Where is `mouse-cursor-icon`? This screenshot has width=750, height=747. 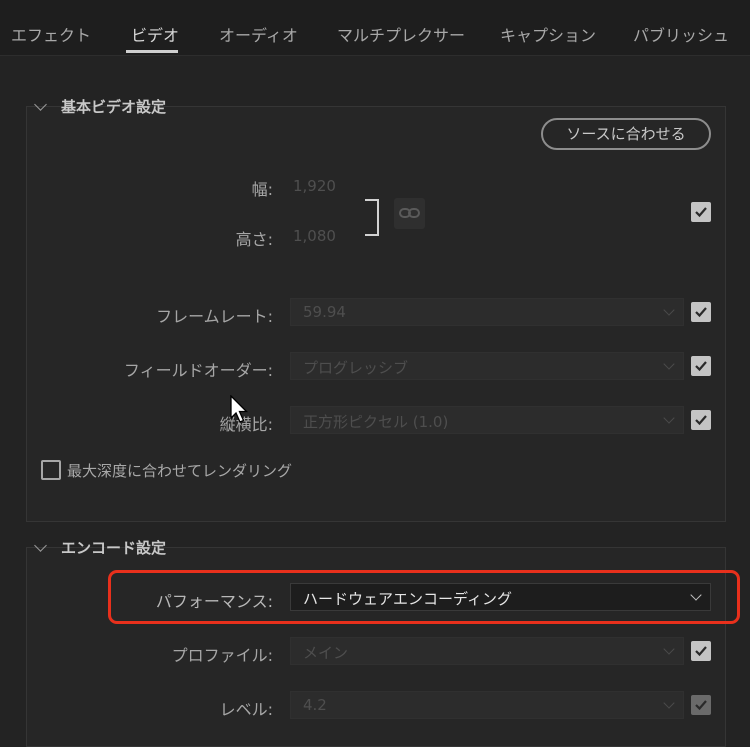
mouse-cursor-icon is located at coordinates (239, 409).